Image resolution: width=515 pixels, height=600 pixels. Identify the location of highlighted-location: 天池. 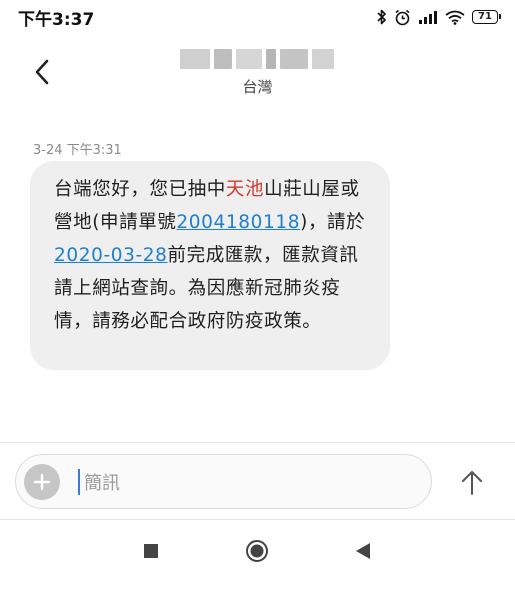
(245, 189).